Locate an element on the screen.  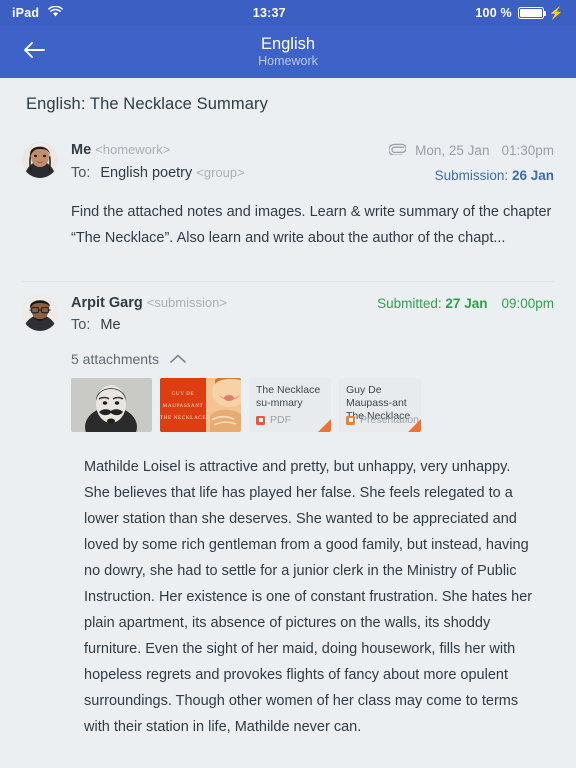
status-bar-left: iPad is located at coordinates (38, 12).